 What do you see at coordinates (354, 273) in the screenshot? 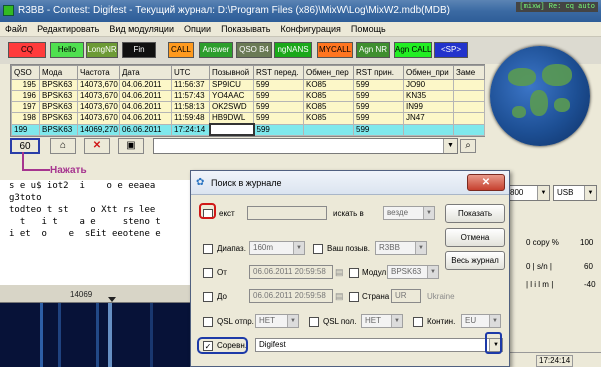
I see `mode-checkbox` at bounding box center [354, 273].